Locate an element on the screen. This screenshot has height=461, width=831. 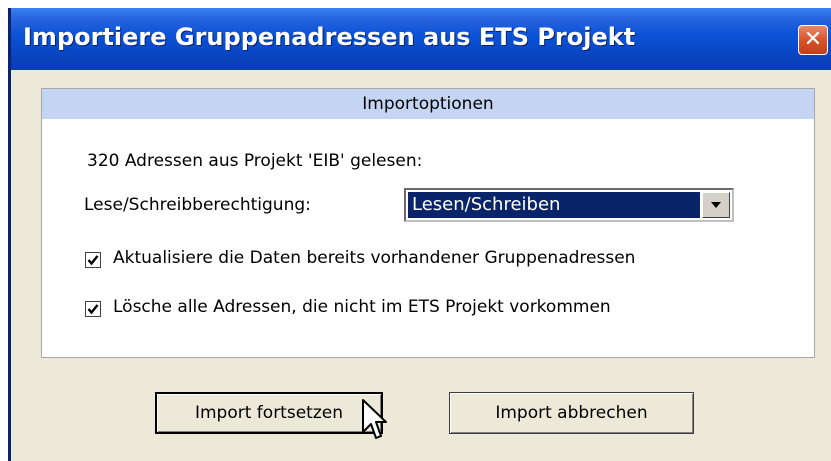
panel-header-label: Importoptionen is located at coordinates (428, 104).